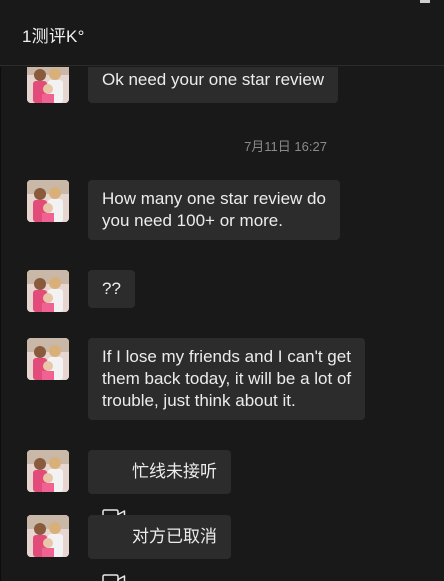 The width and height of the screenshot is (444, 581). I want to click on message-timestamp: 7月11日 16:27, so click(285, 146).